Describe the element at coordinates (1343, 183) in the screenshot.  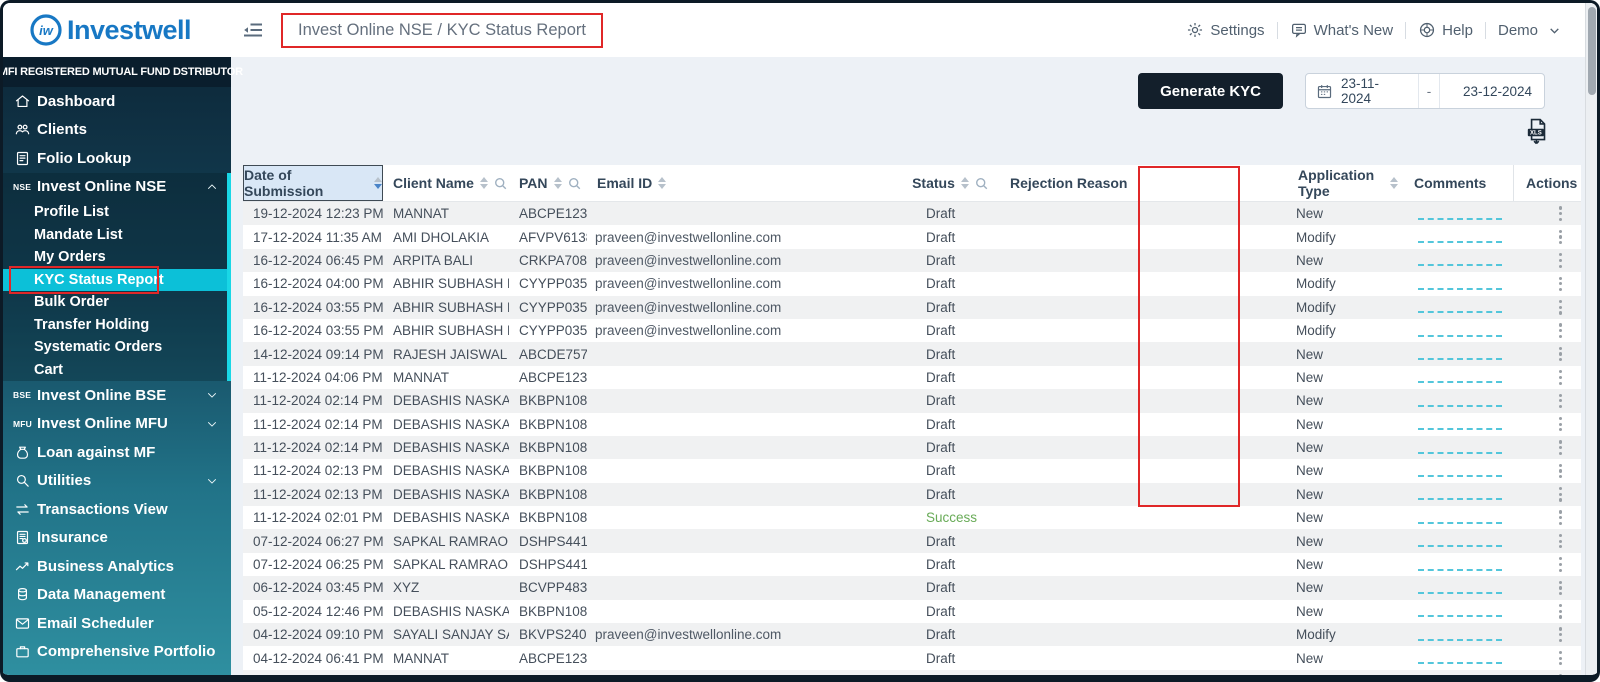
I see `column-header-application-type: Application Type` at that location.